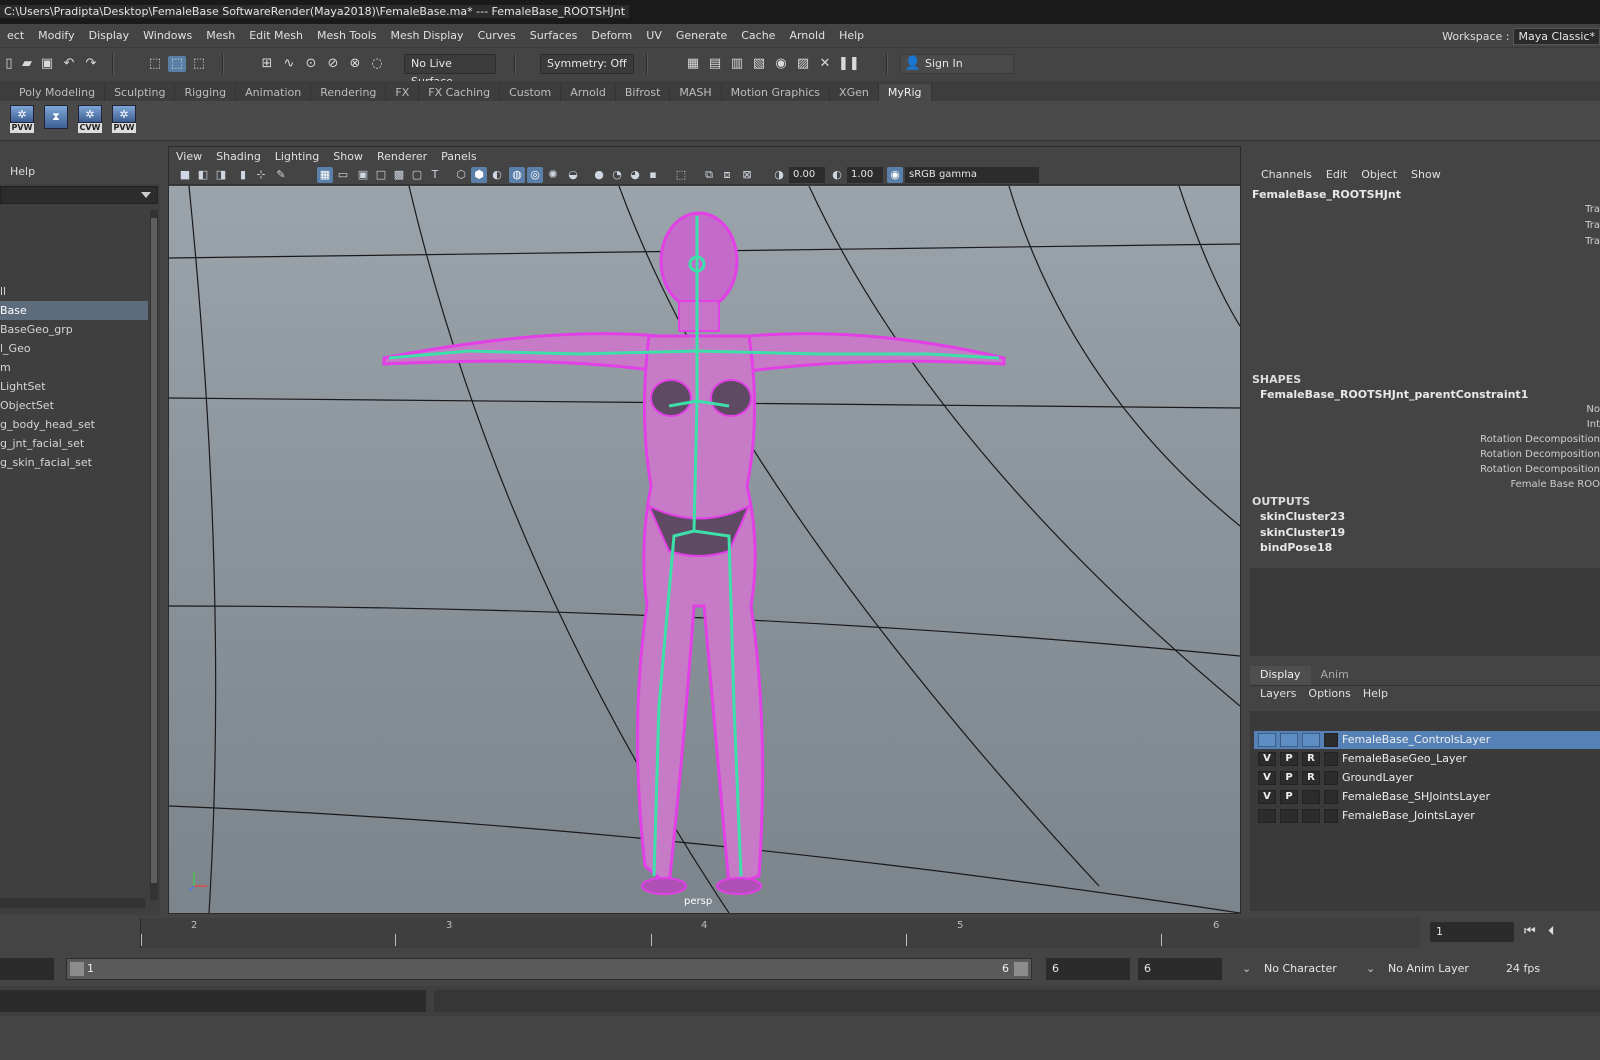  I want to click on outliner-menu-help: Help, so click(80, 172).